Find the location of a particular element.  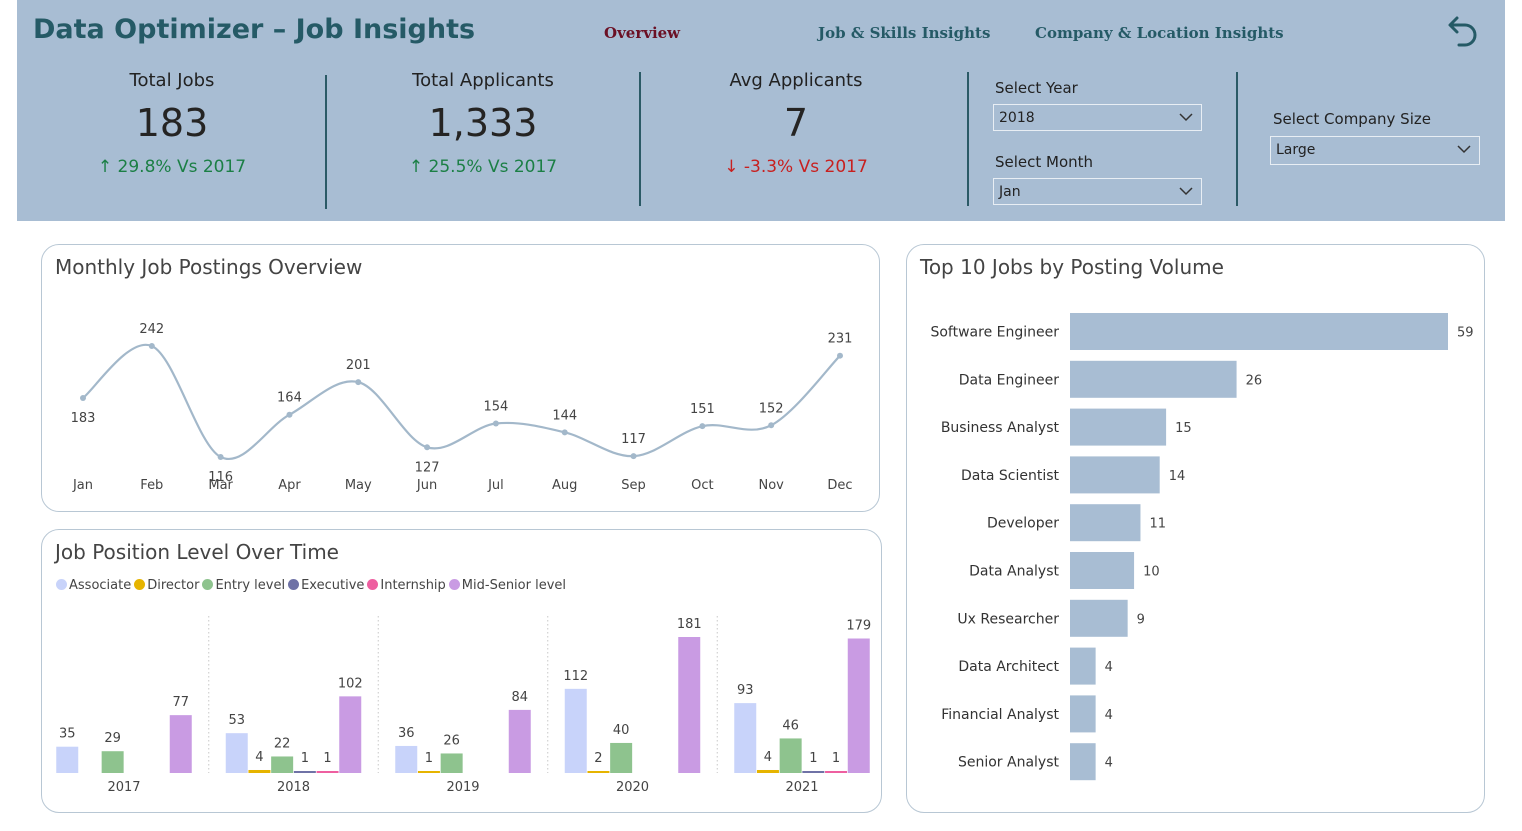

data-label: 231 is located at coordinates (840, 339).